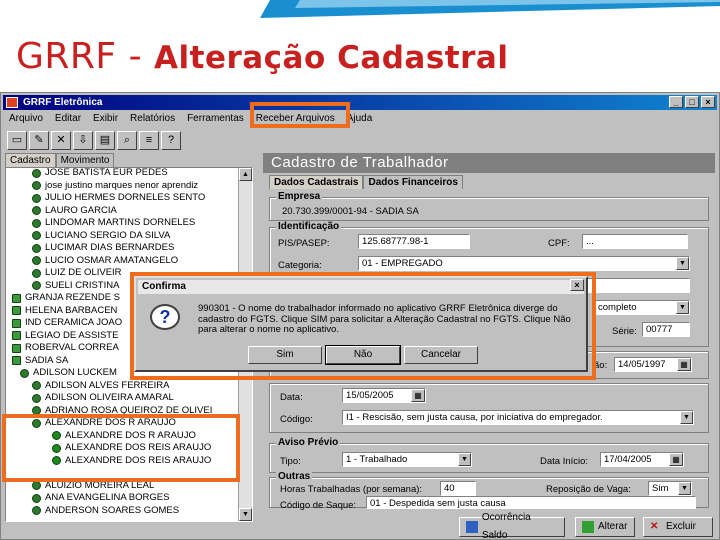  Describe the element at coordinates (414, 241) in the screenshot. I see `pis-field: 125.68777.98-1` at that location.